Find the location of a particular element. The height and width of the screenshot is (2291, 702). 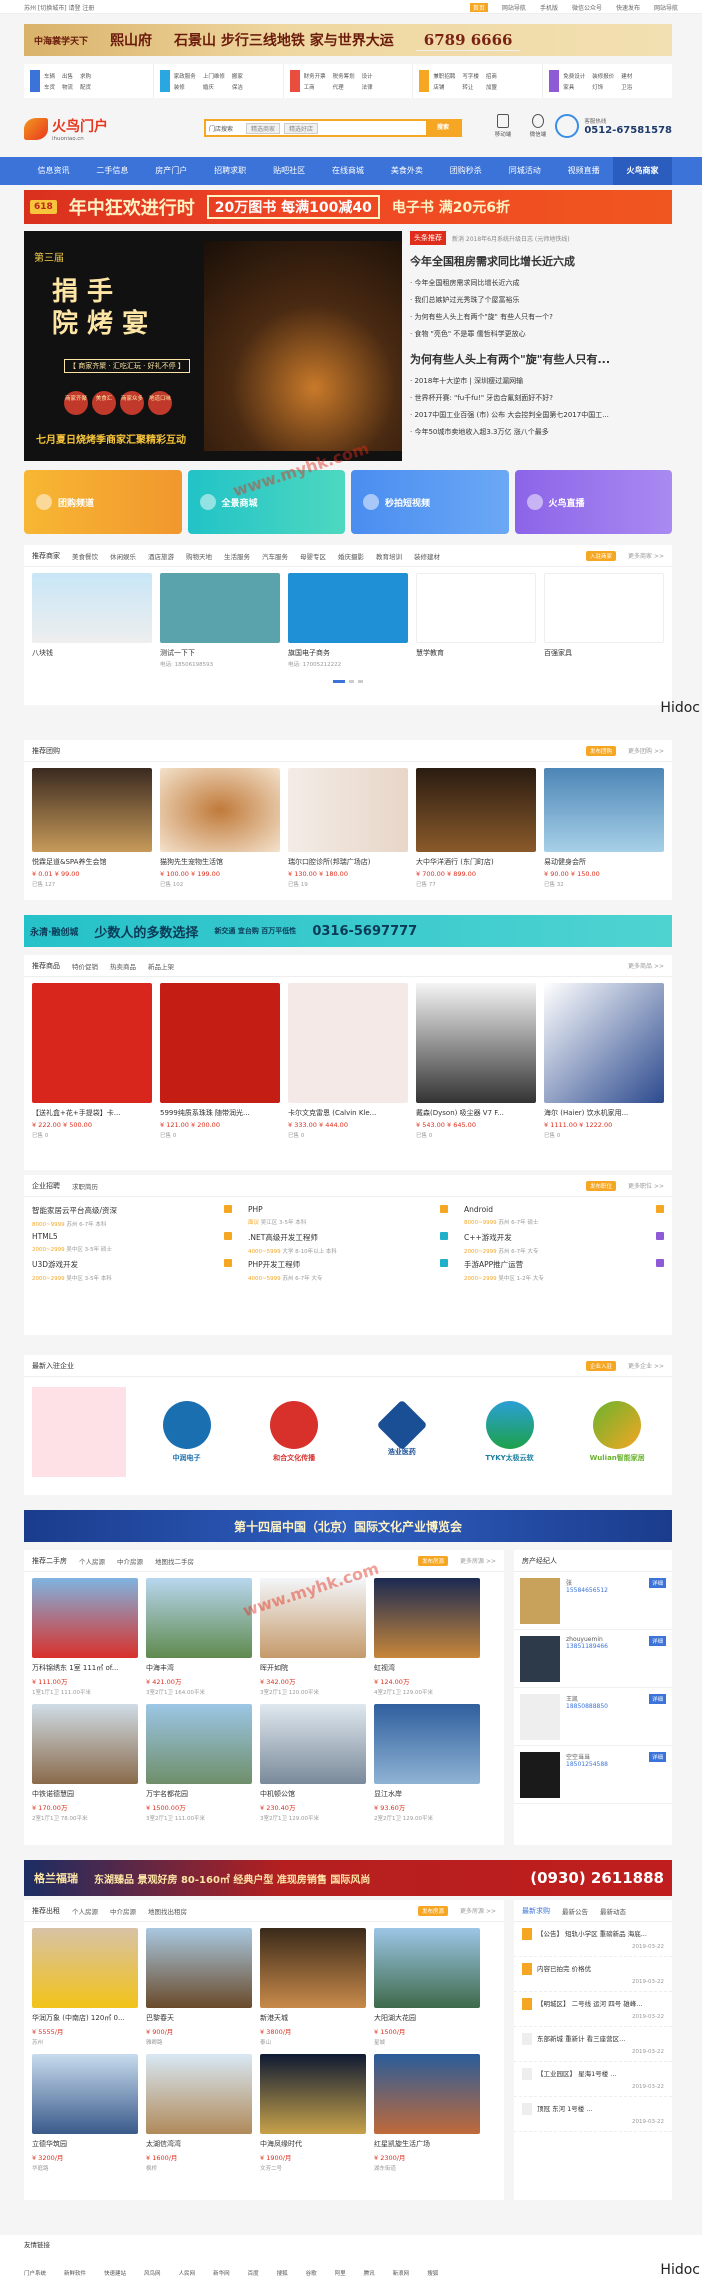

merchant-card: 旗国电子商务 电话: 17005212222 is located at coordinates (348, 620).